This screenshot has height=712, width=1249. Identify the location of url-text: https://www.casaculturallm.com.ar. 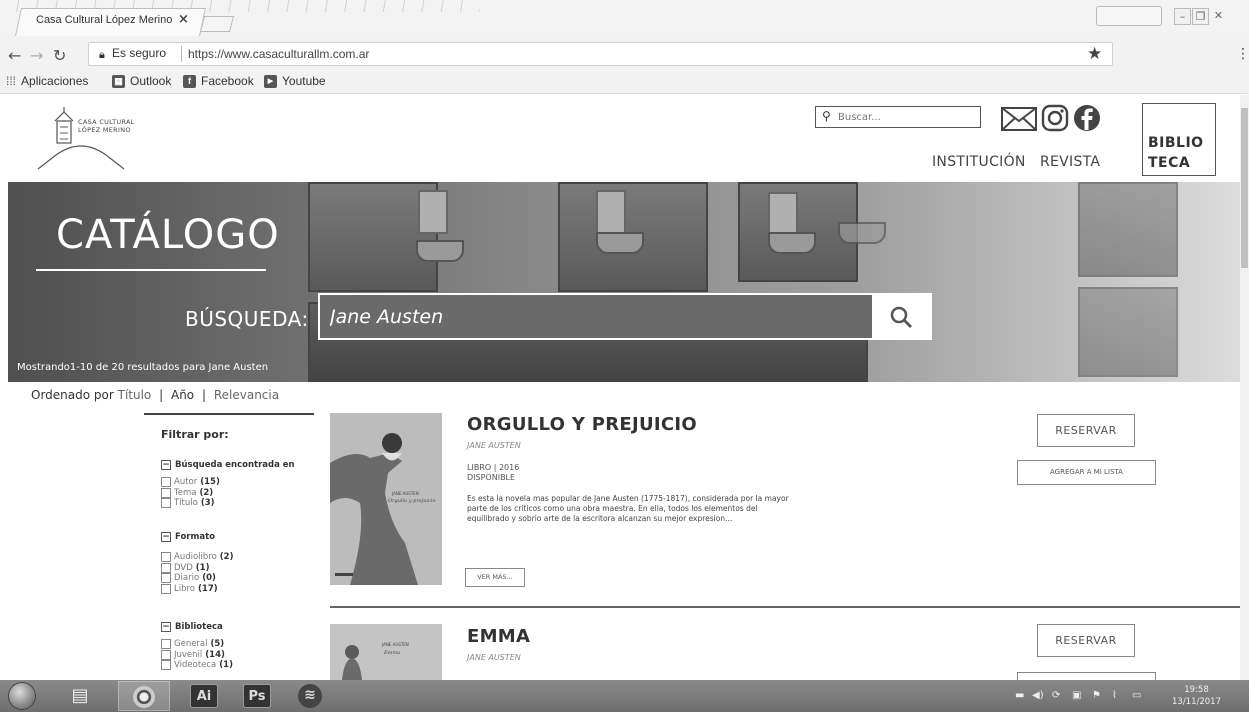
(278, 54).